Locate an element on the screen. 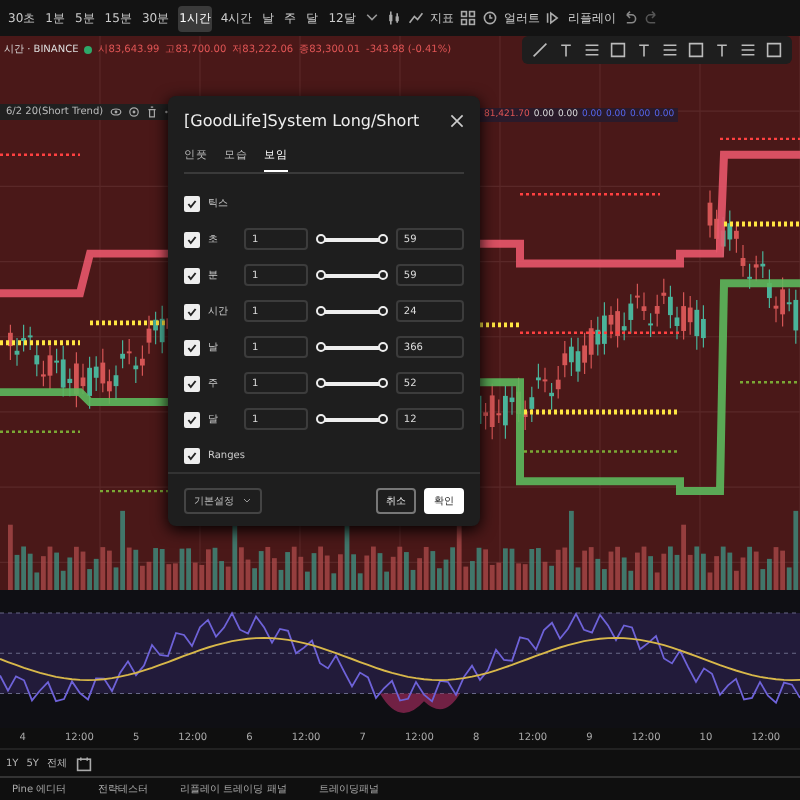 The width and height of the screenshot is (800, 800). caret-icon is located at coordinates (371, 18).